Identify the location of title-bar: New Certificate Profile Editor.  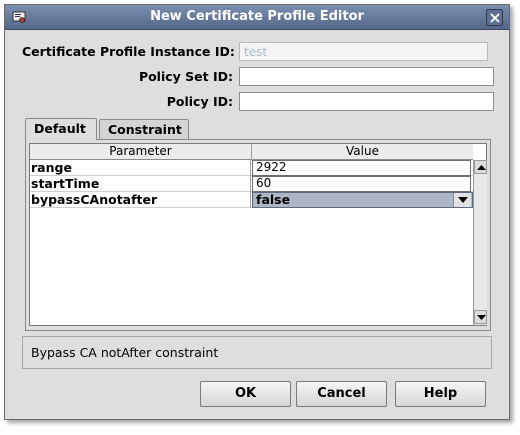
(257, 17).